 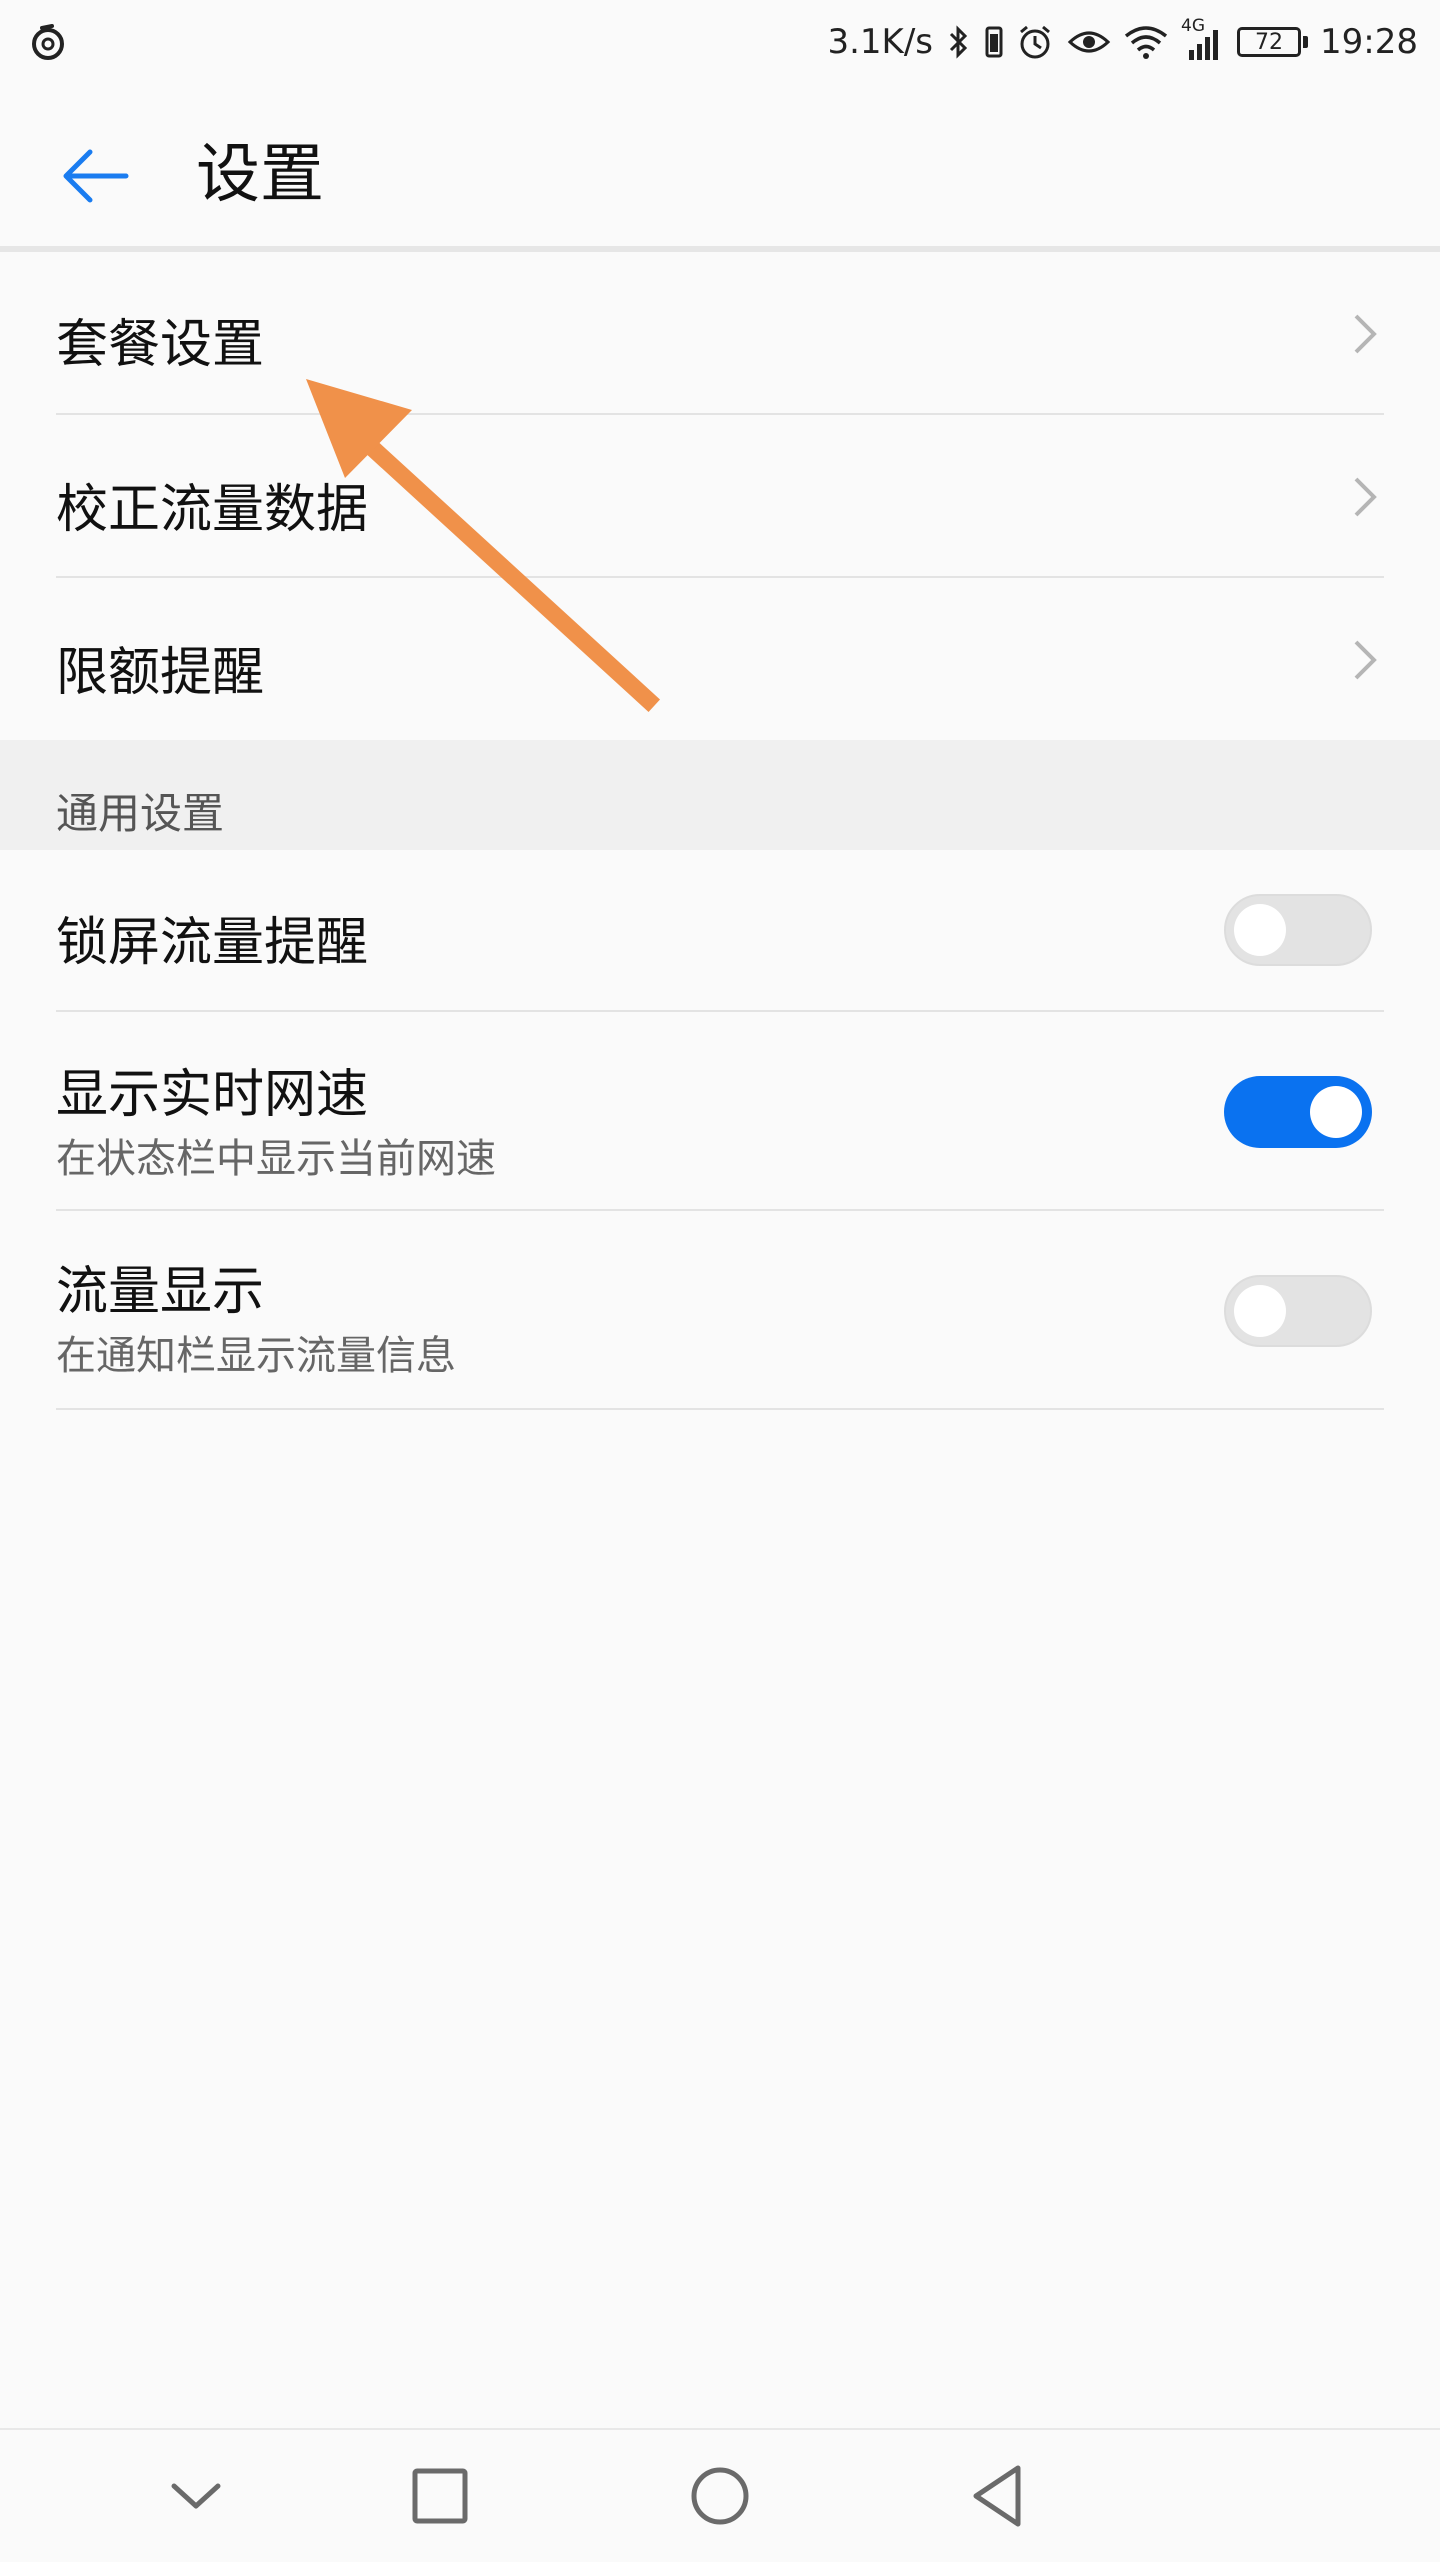 I want to click on battery-icon: 72, so click(x=1273, y=42).